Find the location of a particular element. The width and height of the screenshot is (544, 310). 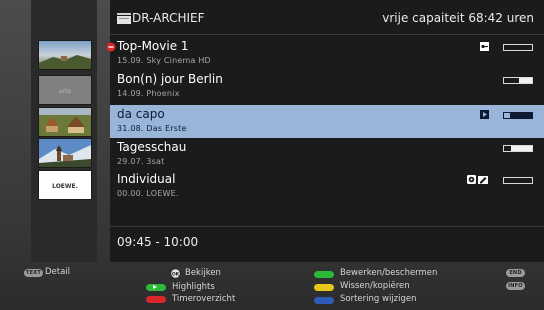

play-icon is located at coordinates (155, 287).